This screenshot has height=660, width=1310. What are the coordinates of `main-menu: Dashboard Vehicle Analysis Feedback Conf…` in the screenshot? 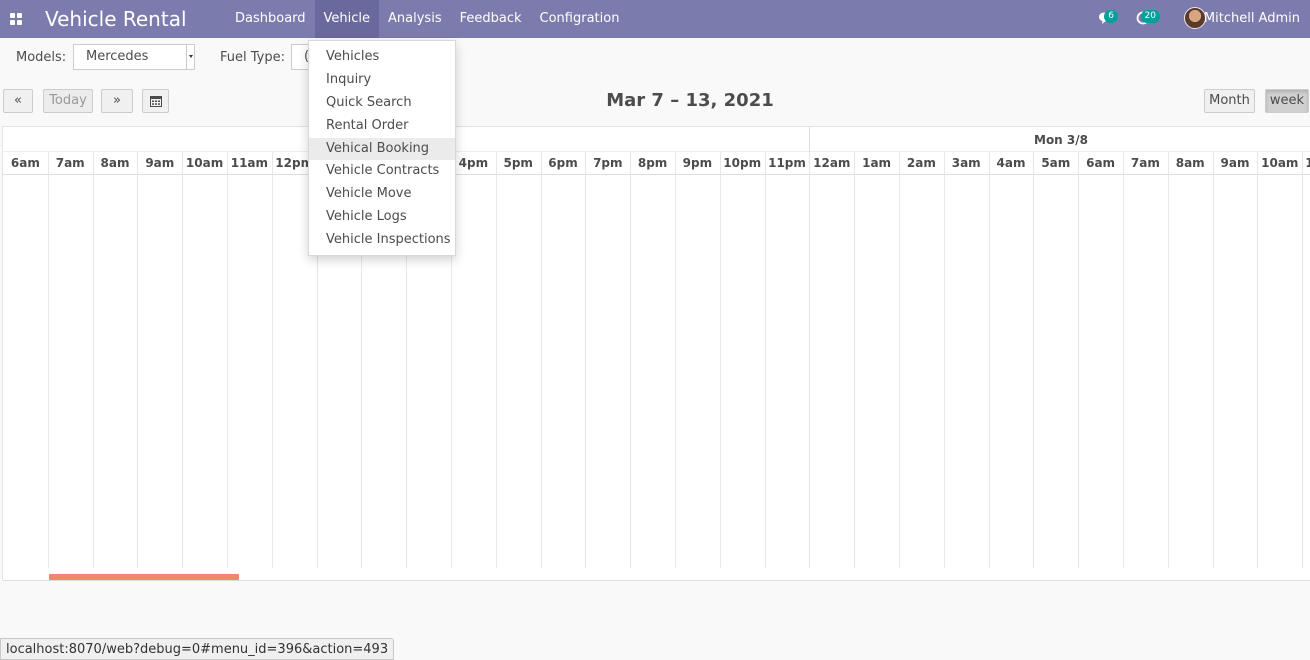 It's located at (427, 19).